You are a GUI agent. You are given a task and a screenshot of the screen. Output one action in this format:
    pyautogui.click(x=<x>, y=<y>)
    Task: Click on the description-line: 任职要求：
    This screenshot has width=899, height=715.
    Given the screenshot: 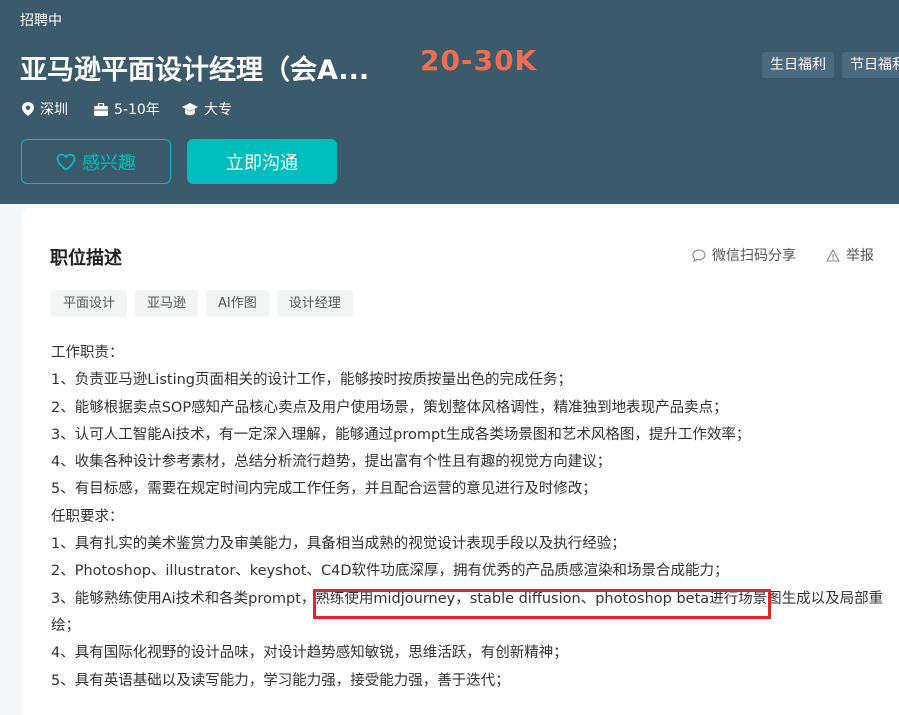 What is the action you would take?
    pyautogui.click(x=87, y=516)
    